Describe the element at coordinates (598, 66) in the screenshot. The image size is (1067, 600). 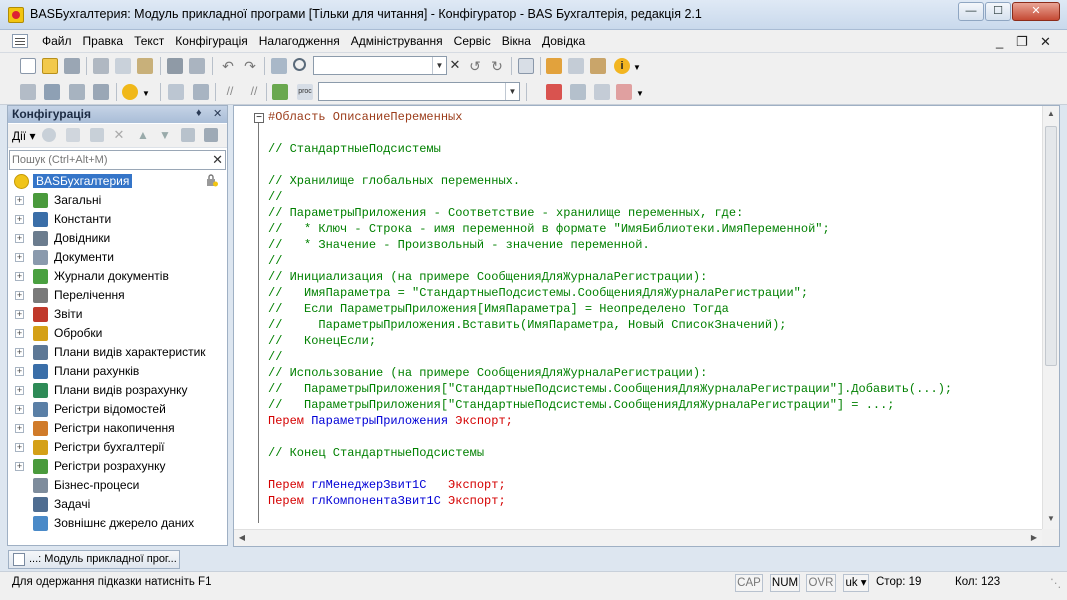
I see `help-book-icon` at that location.